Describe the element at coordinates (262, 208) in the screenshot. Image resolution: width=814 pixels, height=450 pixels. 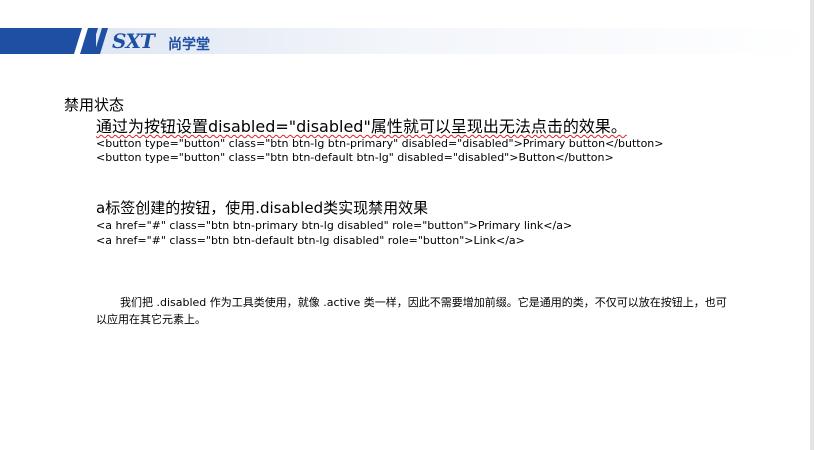
I see `link-disabled-intro: a标签创建的按钮，使用.disabled类实现禁用效果` at that location.